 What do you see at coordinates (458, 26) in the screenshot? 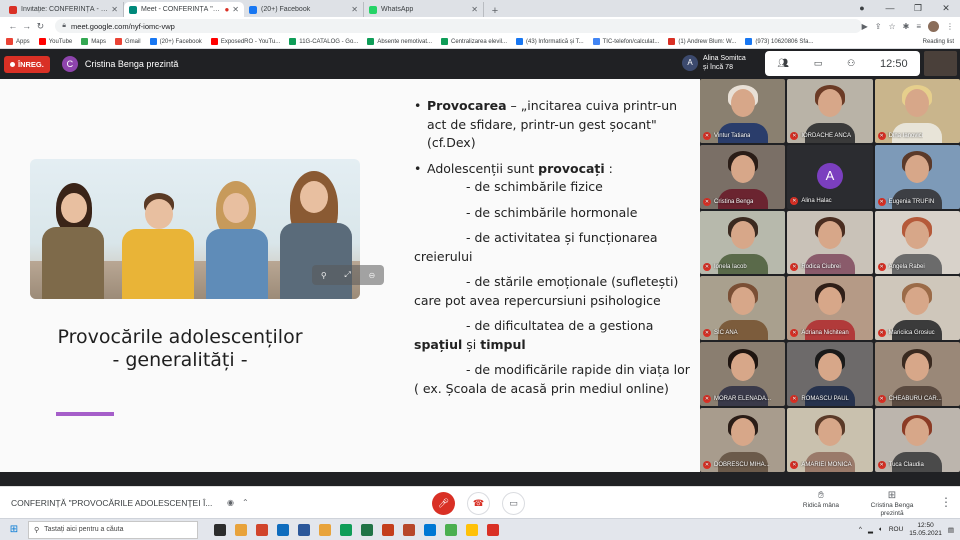
I see `url-field: 🔒︎ meet.google.com/nyf-iomc-vwp` at bounding box center [458, 26].